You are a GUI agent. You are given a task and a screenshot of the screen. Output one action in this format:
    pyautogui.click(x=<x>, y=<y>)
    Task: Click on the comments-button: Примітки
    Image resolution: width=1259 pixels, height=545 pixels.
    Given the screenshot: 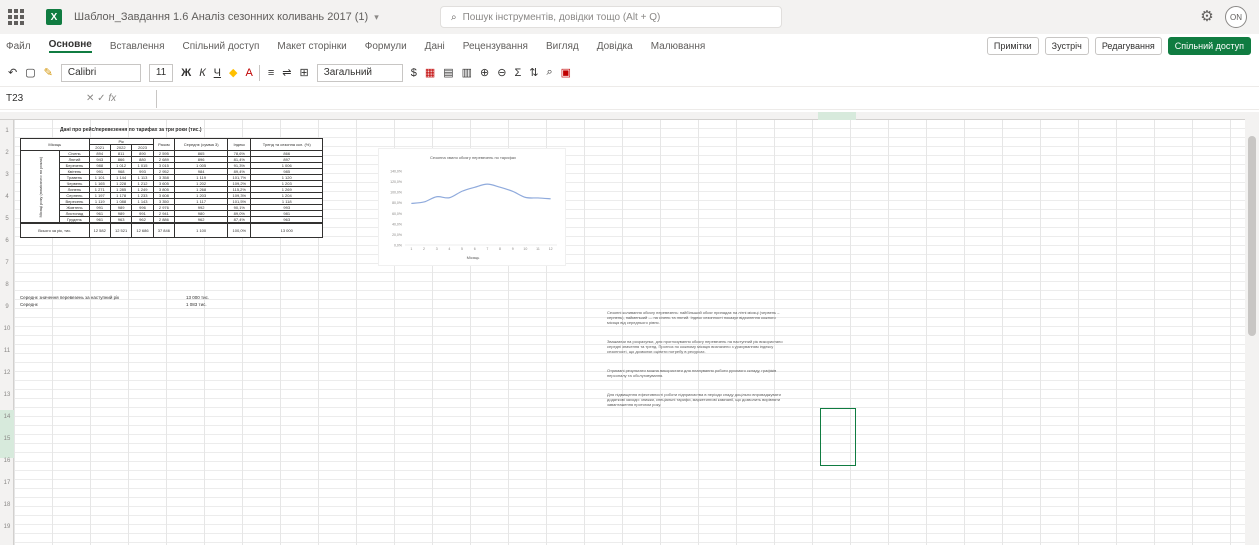 What is the action you would take?
    pyautogui.click(x=1012, y=46)
    